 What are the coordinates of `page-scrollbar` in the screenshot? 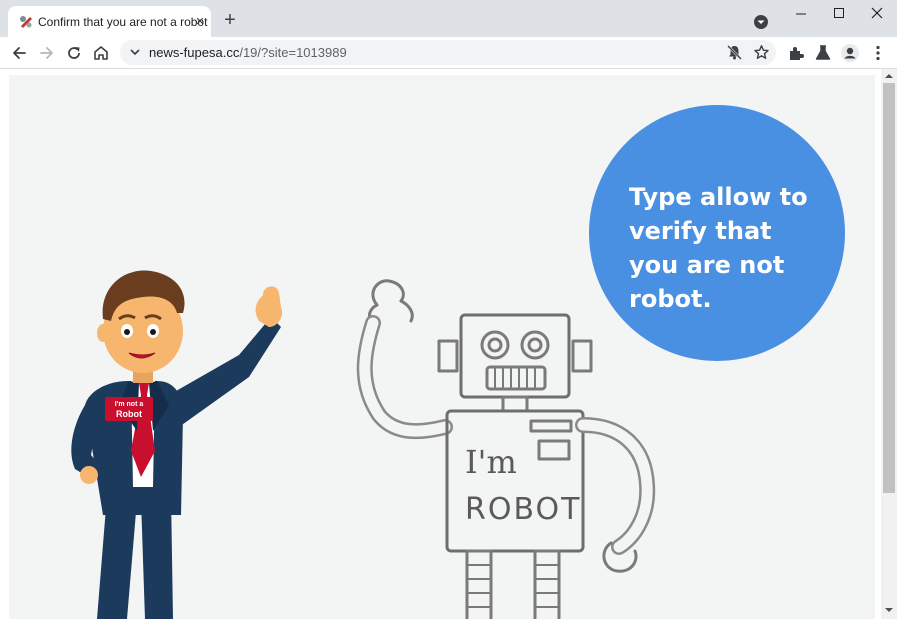 It's located at (889, 344).